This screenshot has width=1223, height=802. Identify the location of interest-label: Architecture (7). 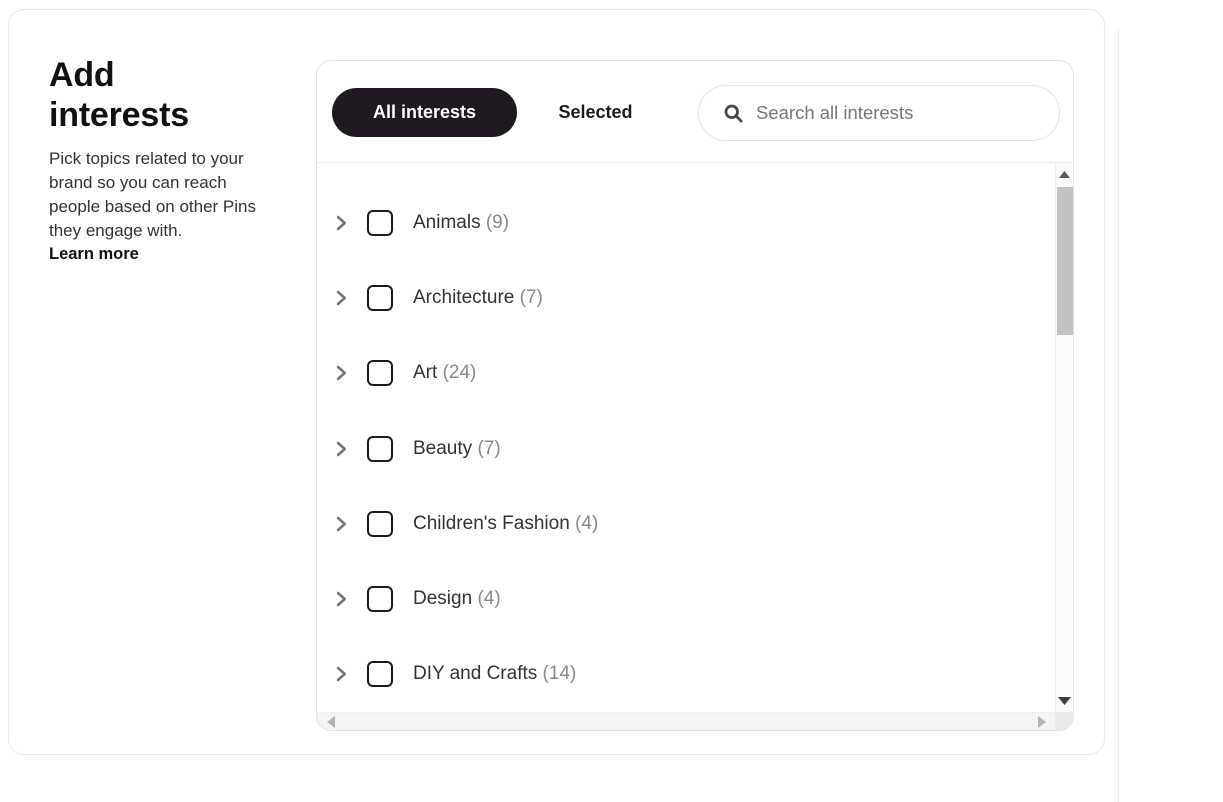
(478, 298).